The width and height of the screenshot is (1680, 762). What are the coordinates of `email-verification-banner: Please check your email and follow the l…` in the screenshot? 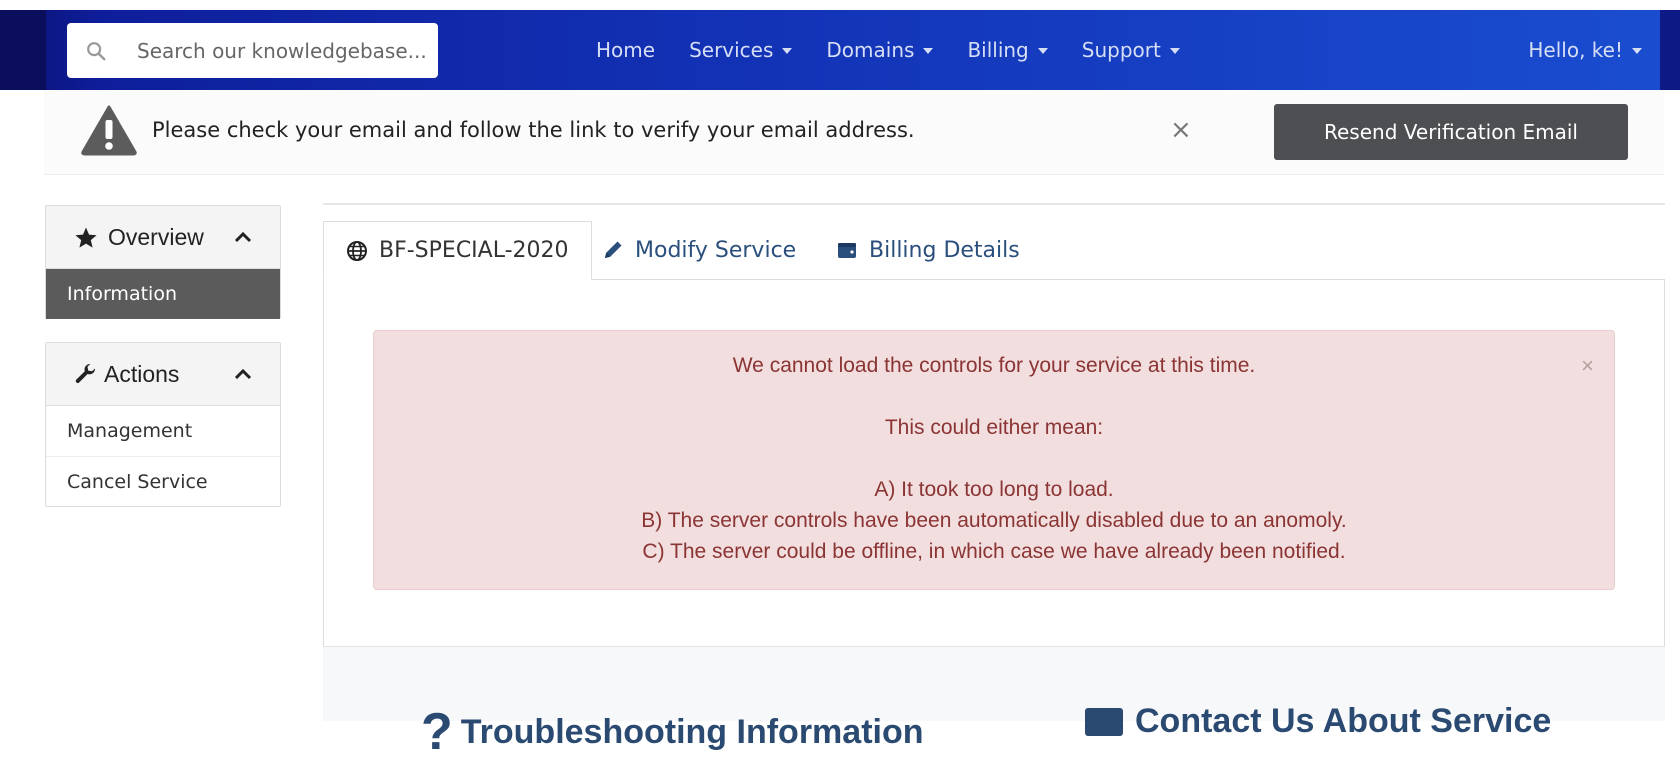 It's located at (854, 132).